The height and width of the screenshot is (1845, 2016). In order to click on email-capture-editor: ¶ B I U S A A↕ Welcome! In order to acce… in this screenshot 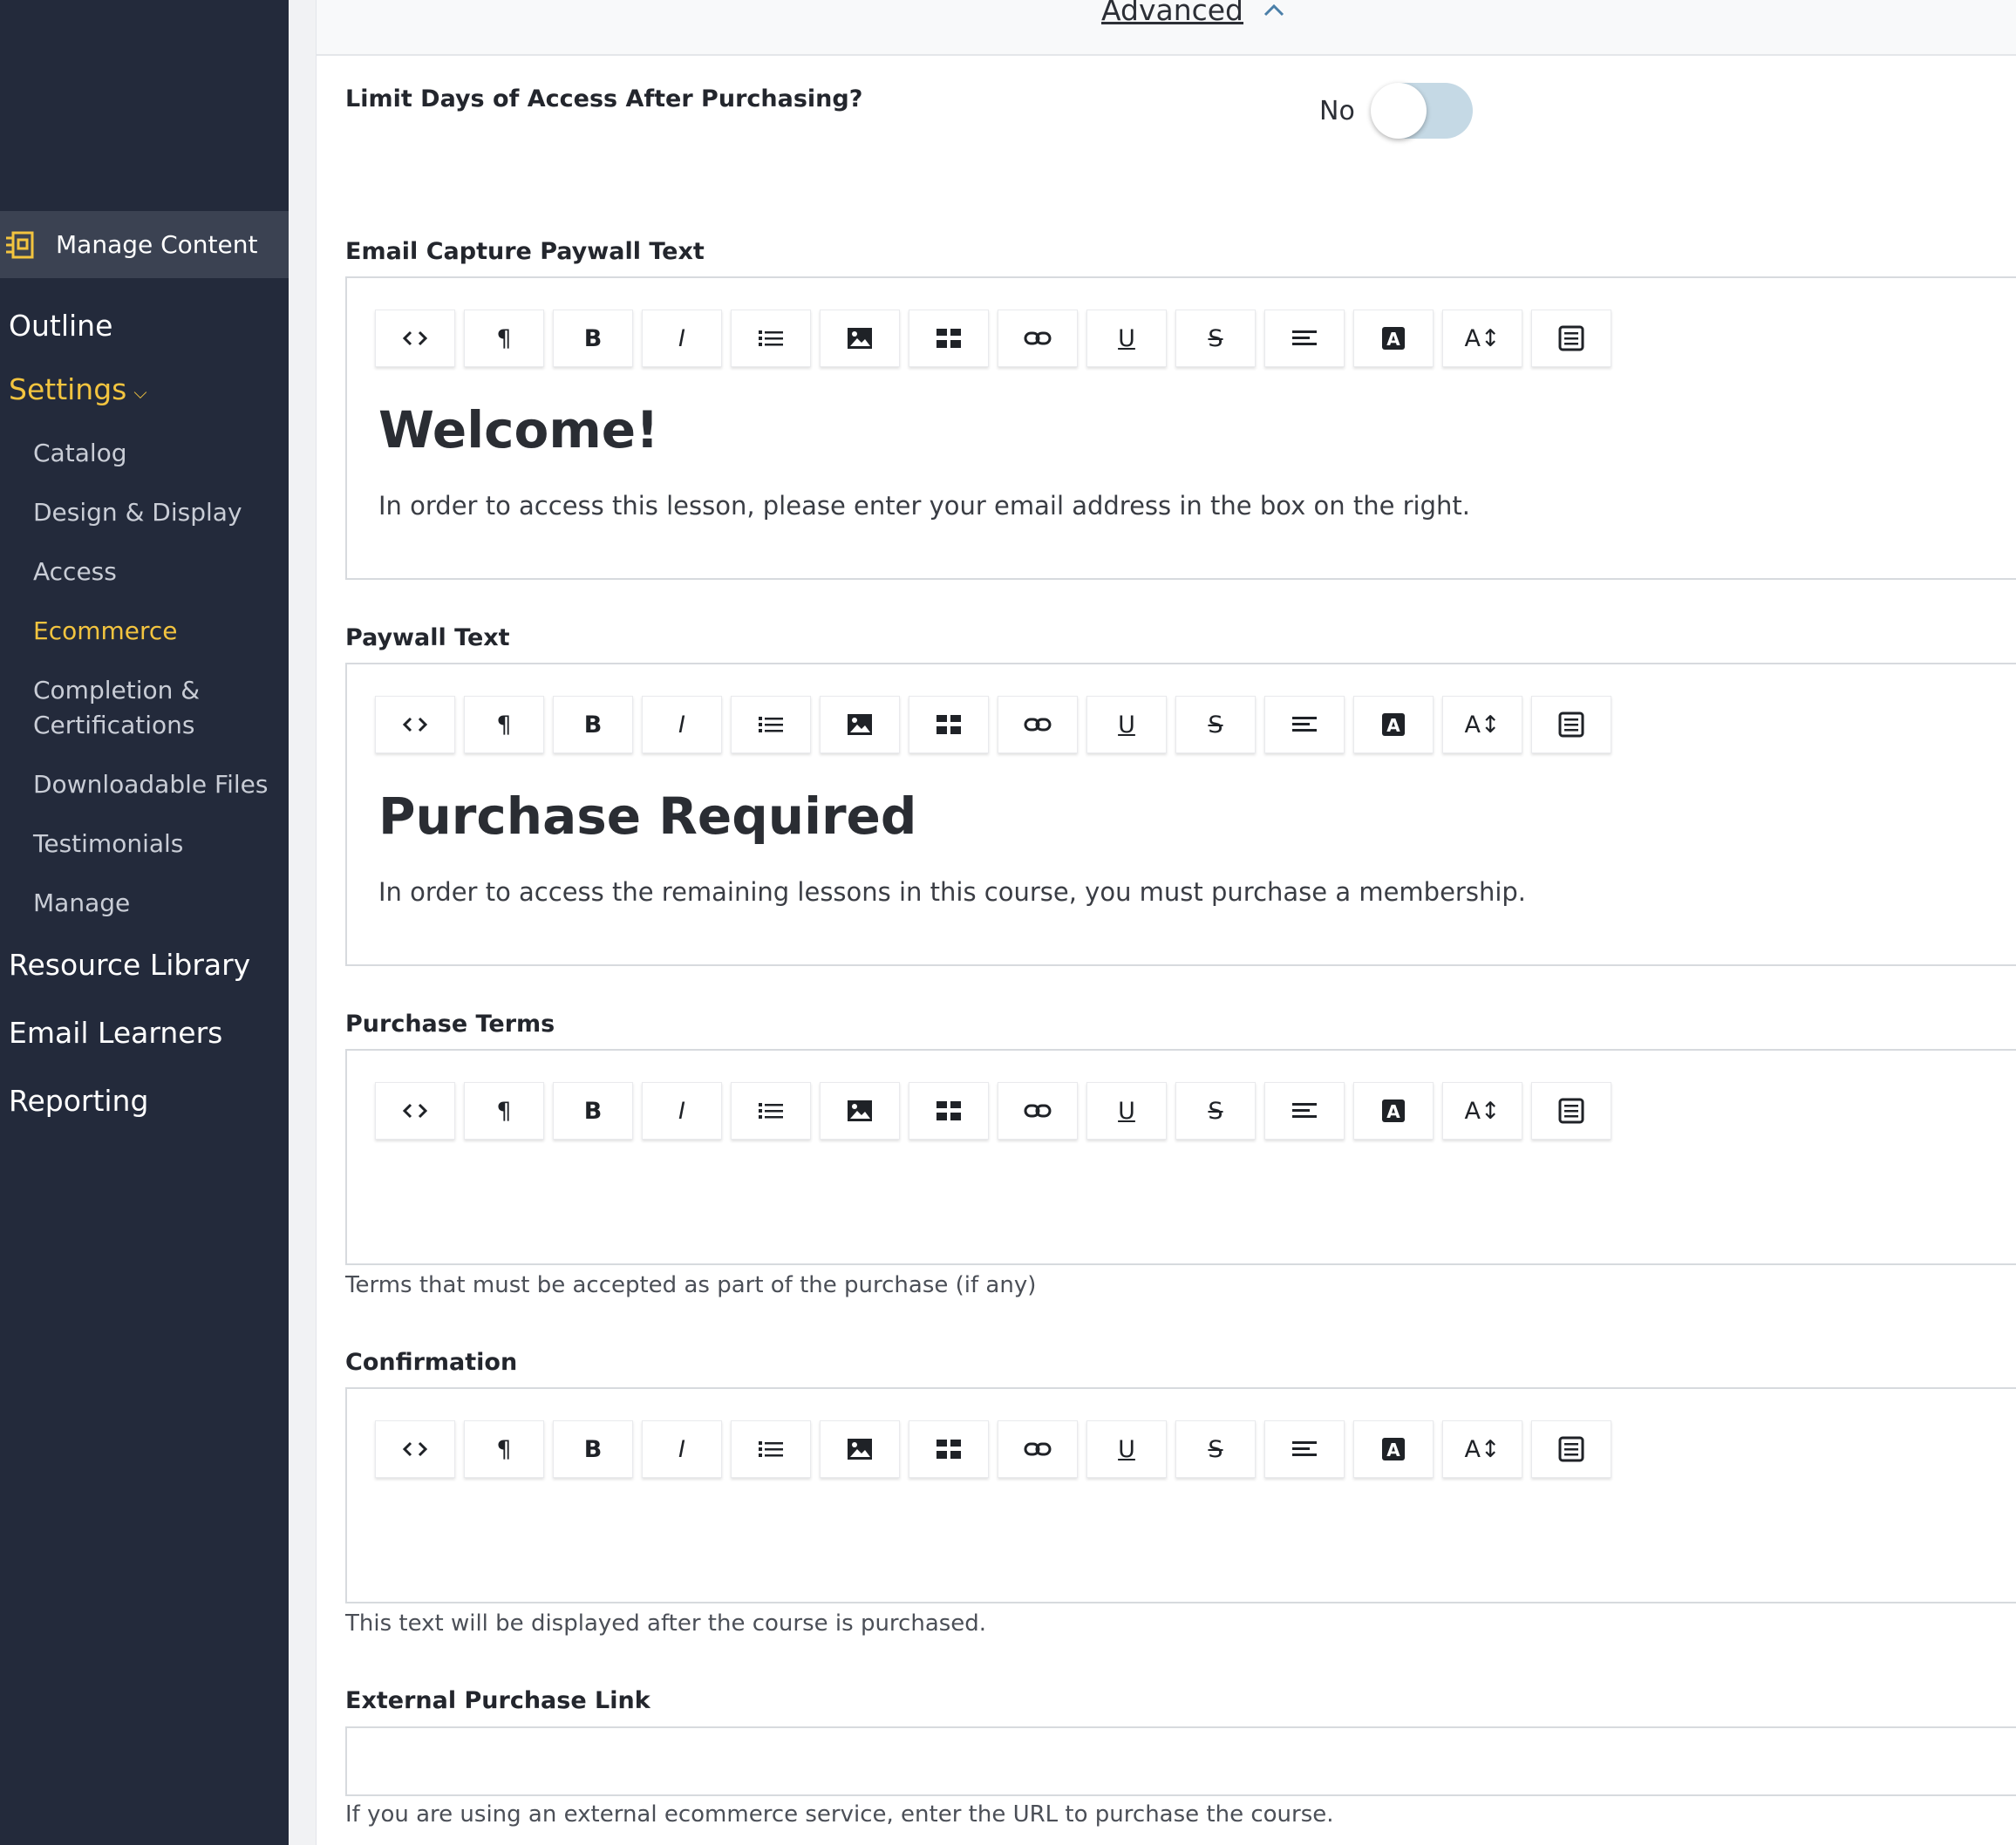, I will do `click(1180, 428)`.